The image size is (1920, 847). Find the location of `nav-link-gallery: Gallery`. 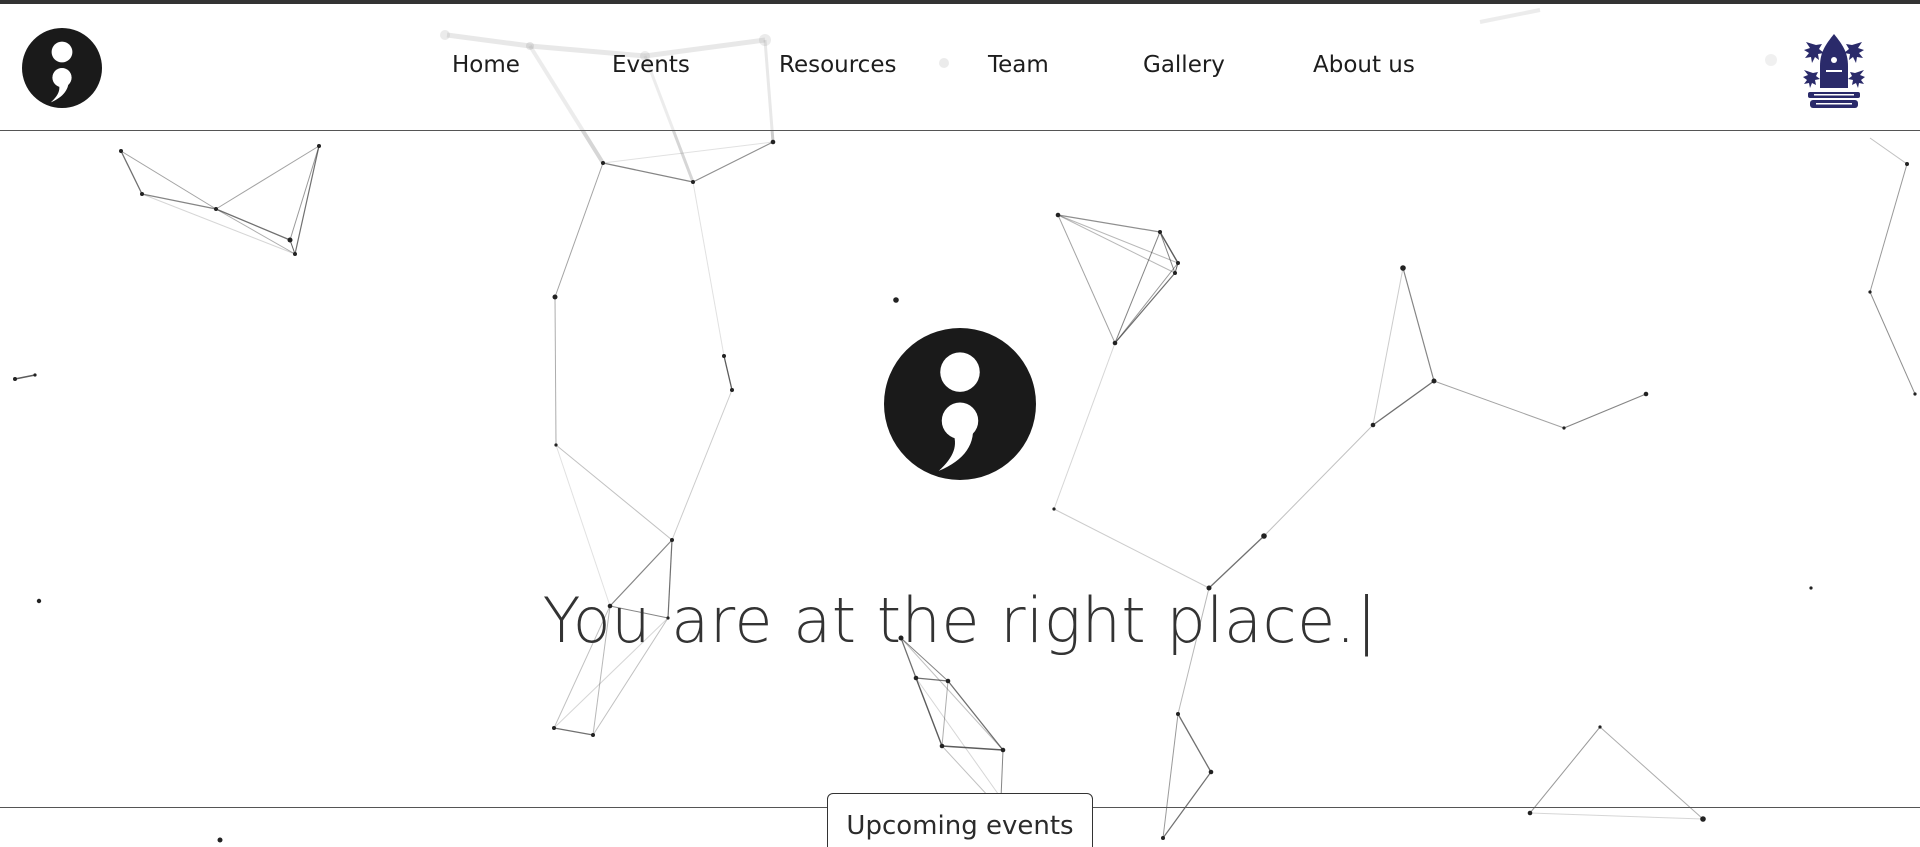

nav-link-gallery: Gallery is located at coordinates (1184, 65).